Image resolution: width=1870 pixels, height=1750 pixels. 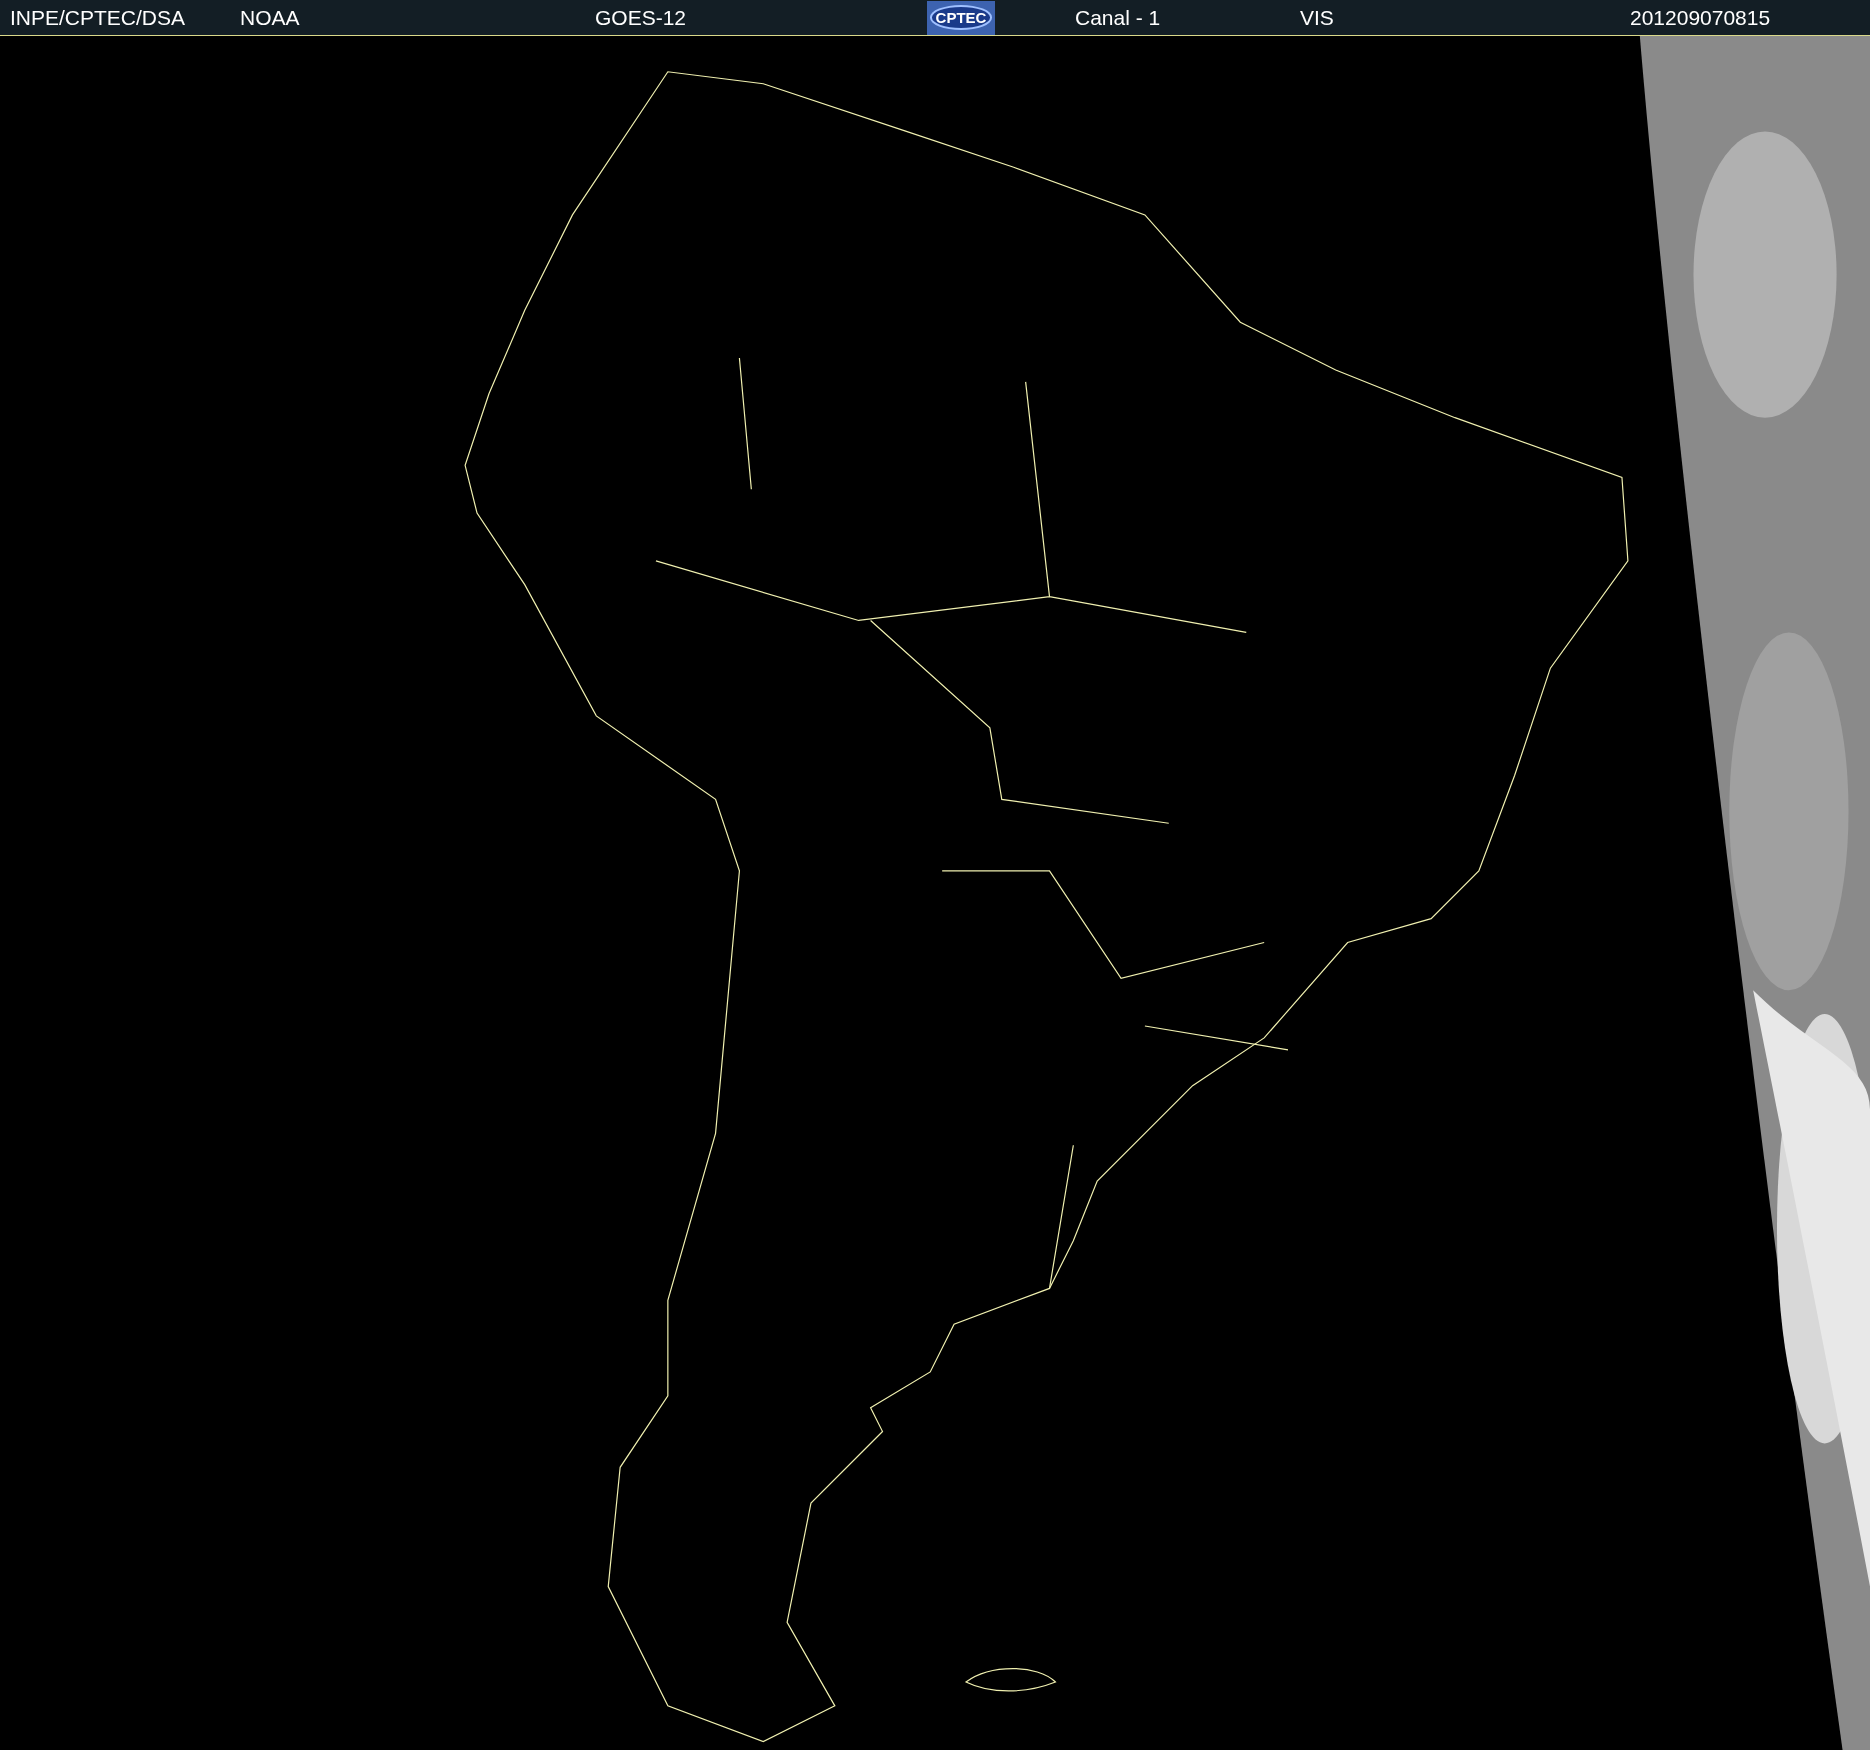 I want to click on header-label: GOES-12, so click(x=641, y=17).